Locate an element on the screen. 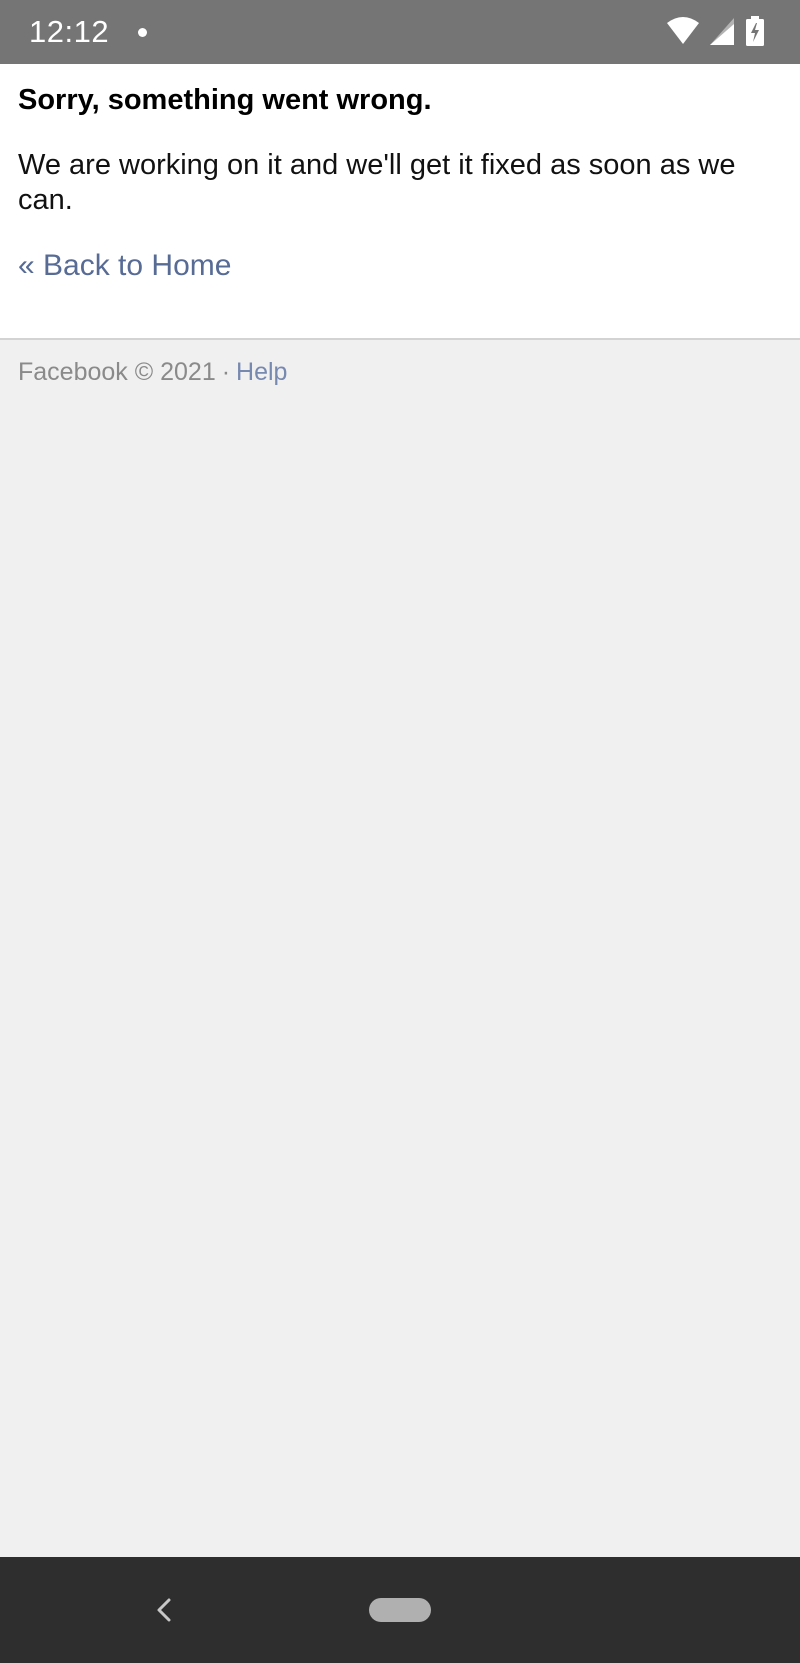  cell-signal-icon is located at coordinates (722, 31).